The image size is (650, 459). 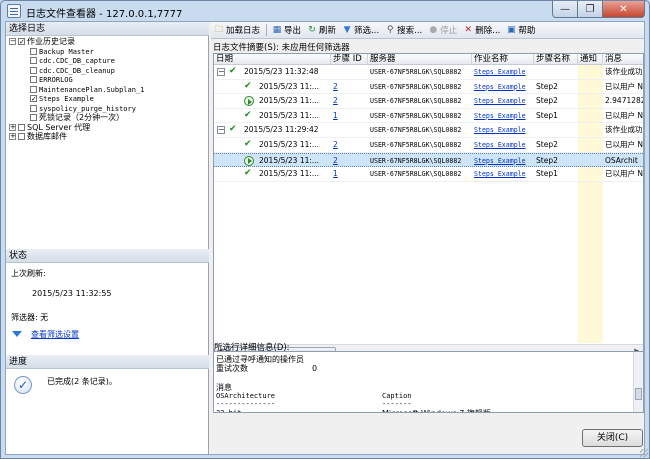 What do you see at coordinates (325, 11) in the screenshot?
I see `title-bar: 日志文件查看器 - 127.0.0.1,7777 — ❐ ✕` at bounding box center [325, 11].